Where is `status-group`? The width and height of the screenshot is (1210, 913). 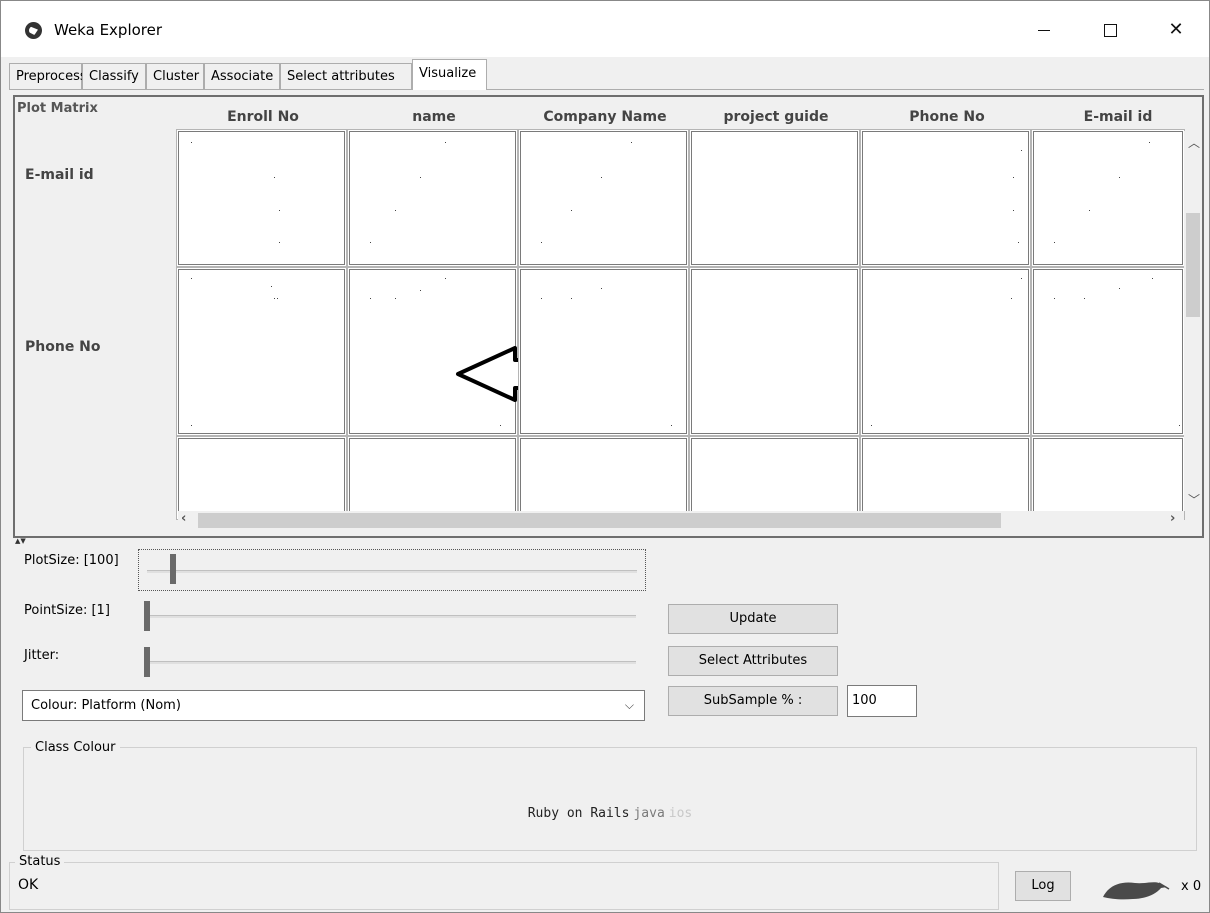 status-group is located at coordinates (504, 886).